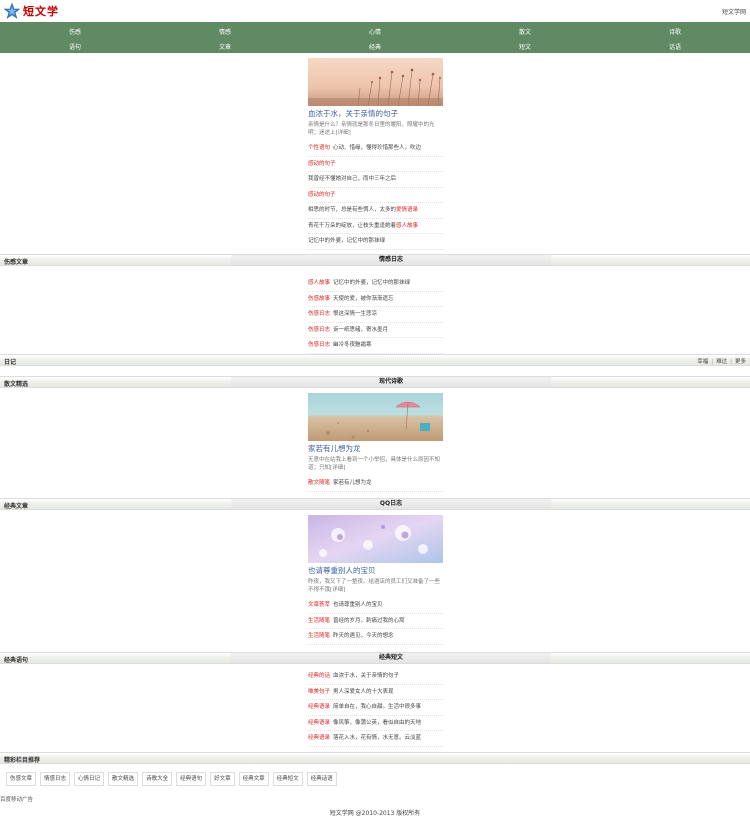  I want to click on nav-item: 情感, so click(225, 31).